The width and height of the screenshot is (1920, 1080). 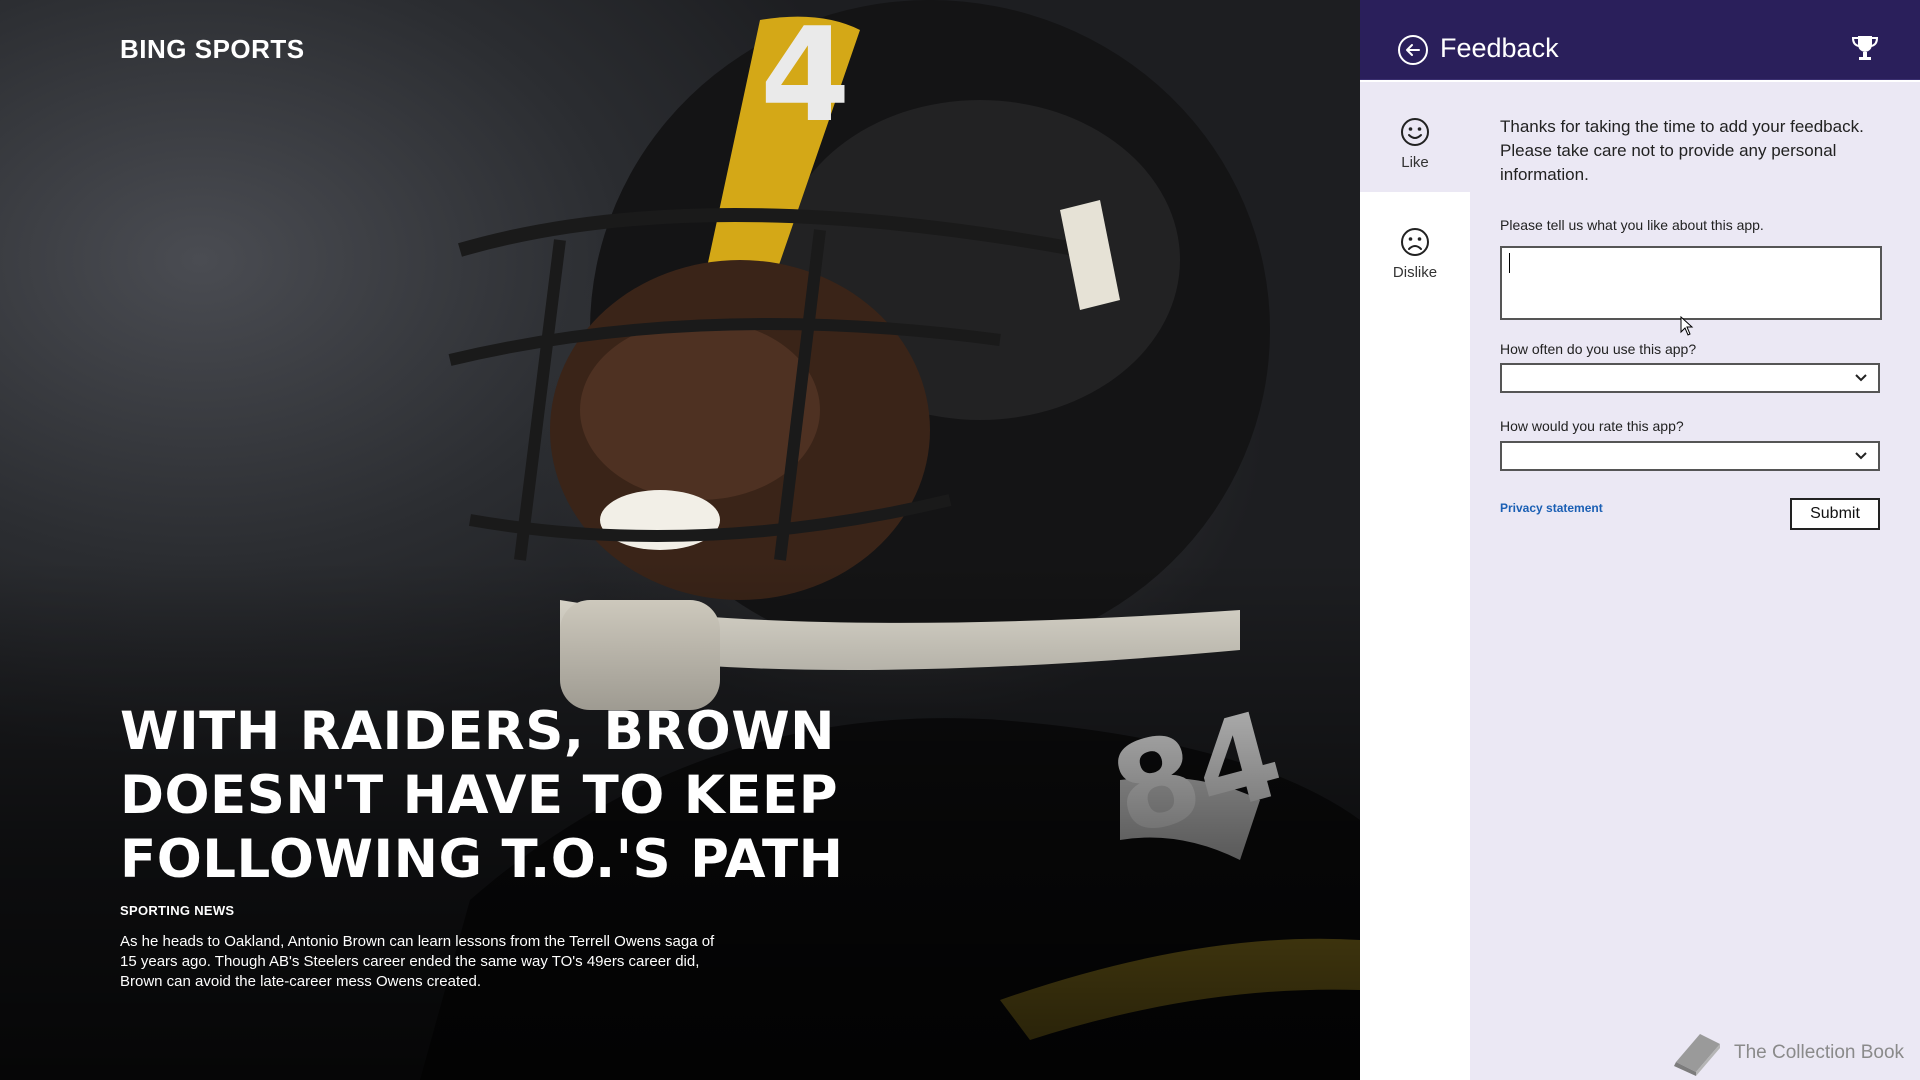 What do you see at coordinates (1819, 1052) in the screenshot?
I see `watermark-text: The Collection Book` at bounding box center [1819, 1052].